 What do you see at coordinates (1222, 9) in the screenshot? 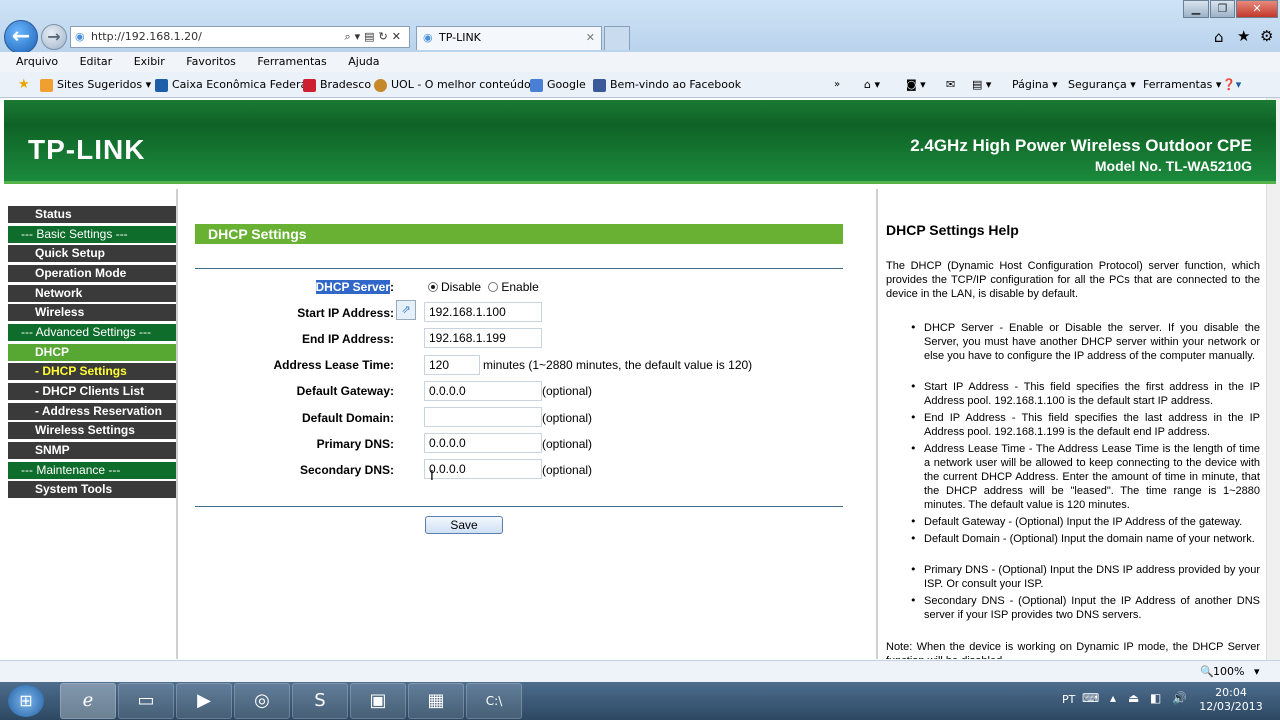
I see `maximize-icon: ❐` at bounding box center [1222, 9].